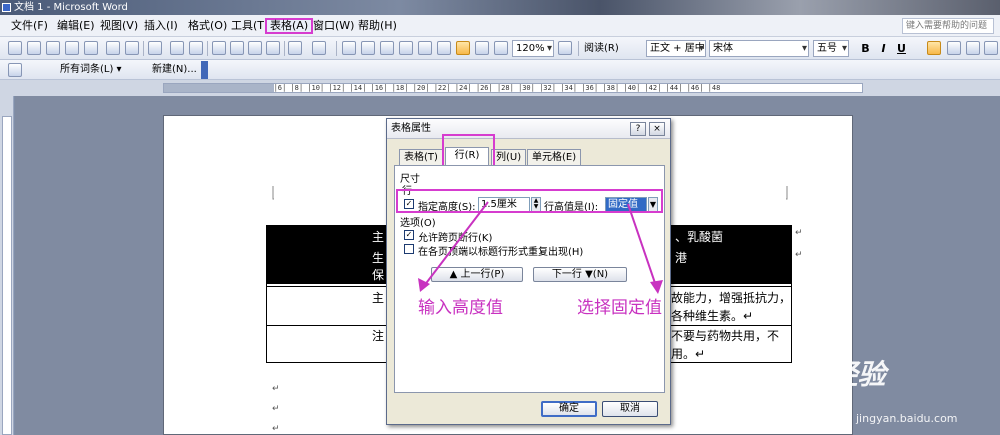 This screenshot has width=1000, height=435. I want to click on arrowhead-icon, so click(656, 287).